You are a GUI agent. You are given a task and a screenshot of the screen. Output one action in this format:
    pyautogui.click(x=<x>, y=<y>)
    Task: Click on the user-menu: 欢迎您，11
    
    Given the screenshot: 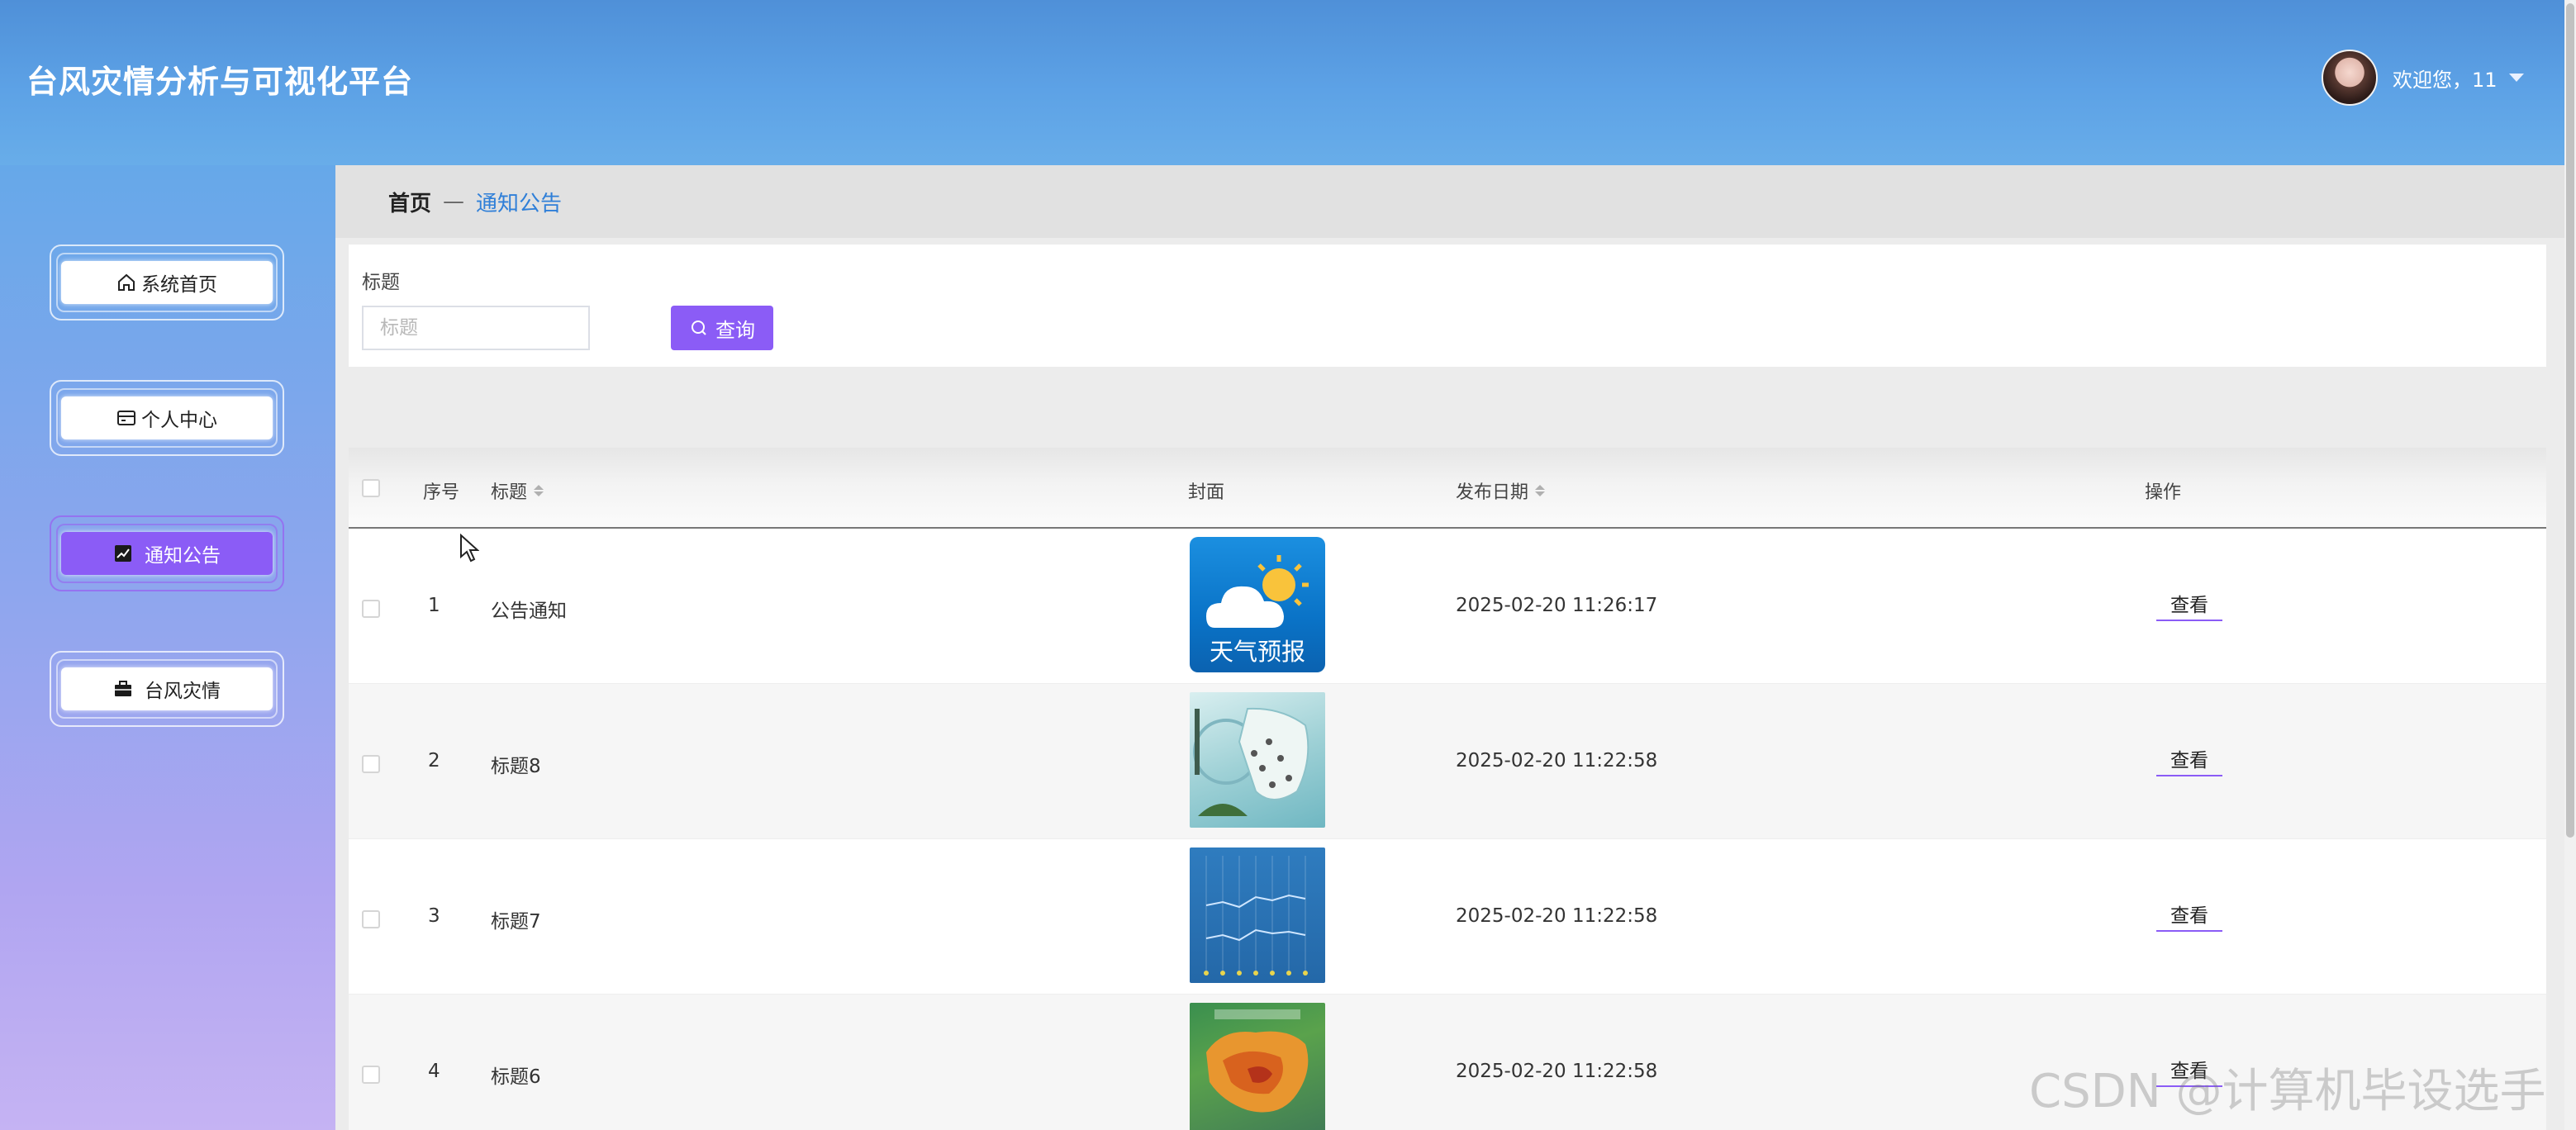 What is the action you would take?
    pyautogui.click(x=2423, y=77)
    